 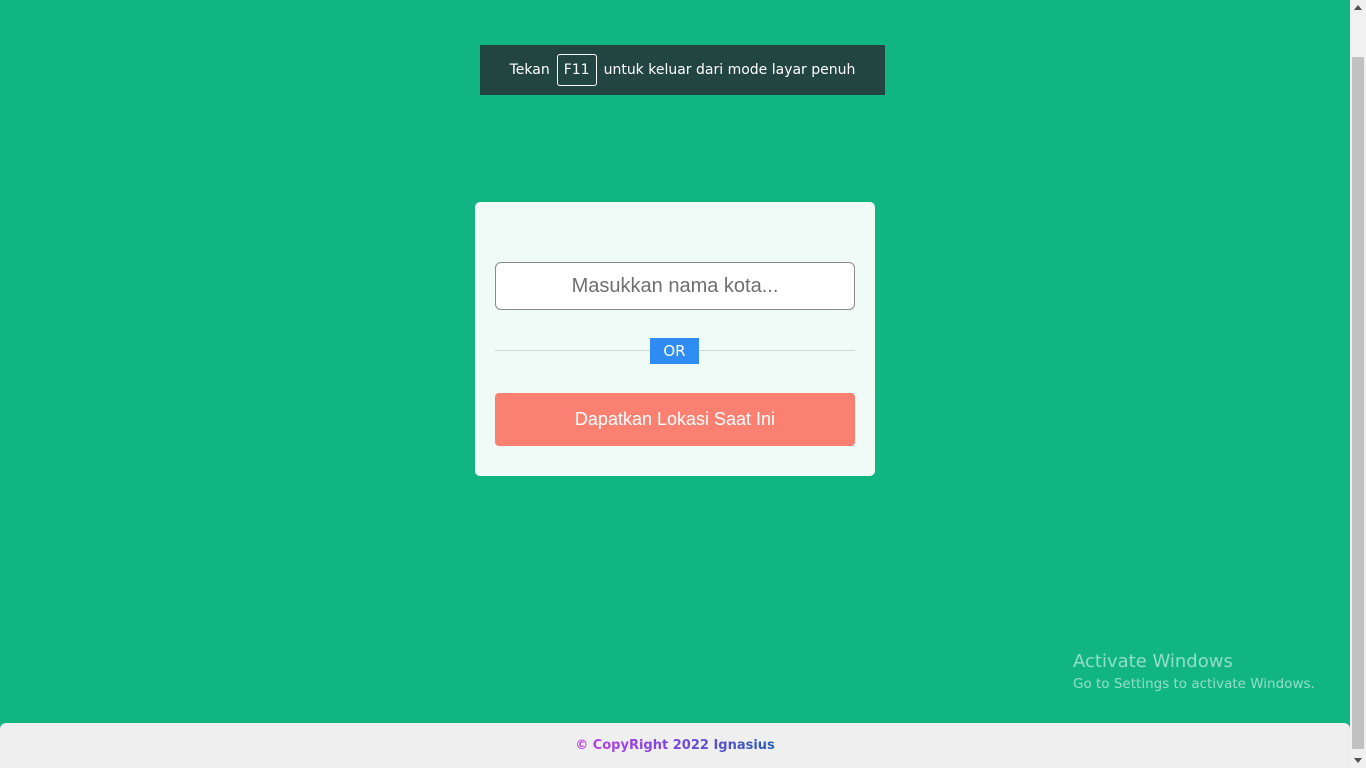 I want to click on notice-prefix: Tekan, so click(x=529, y=70).